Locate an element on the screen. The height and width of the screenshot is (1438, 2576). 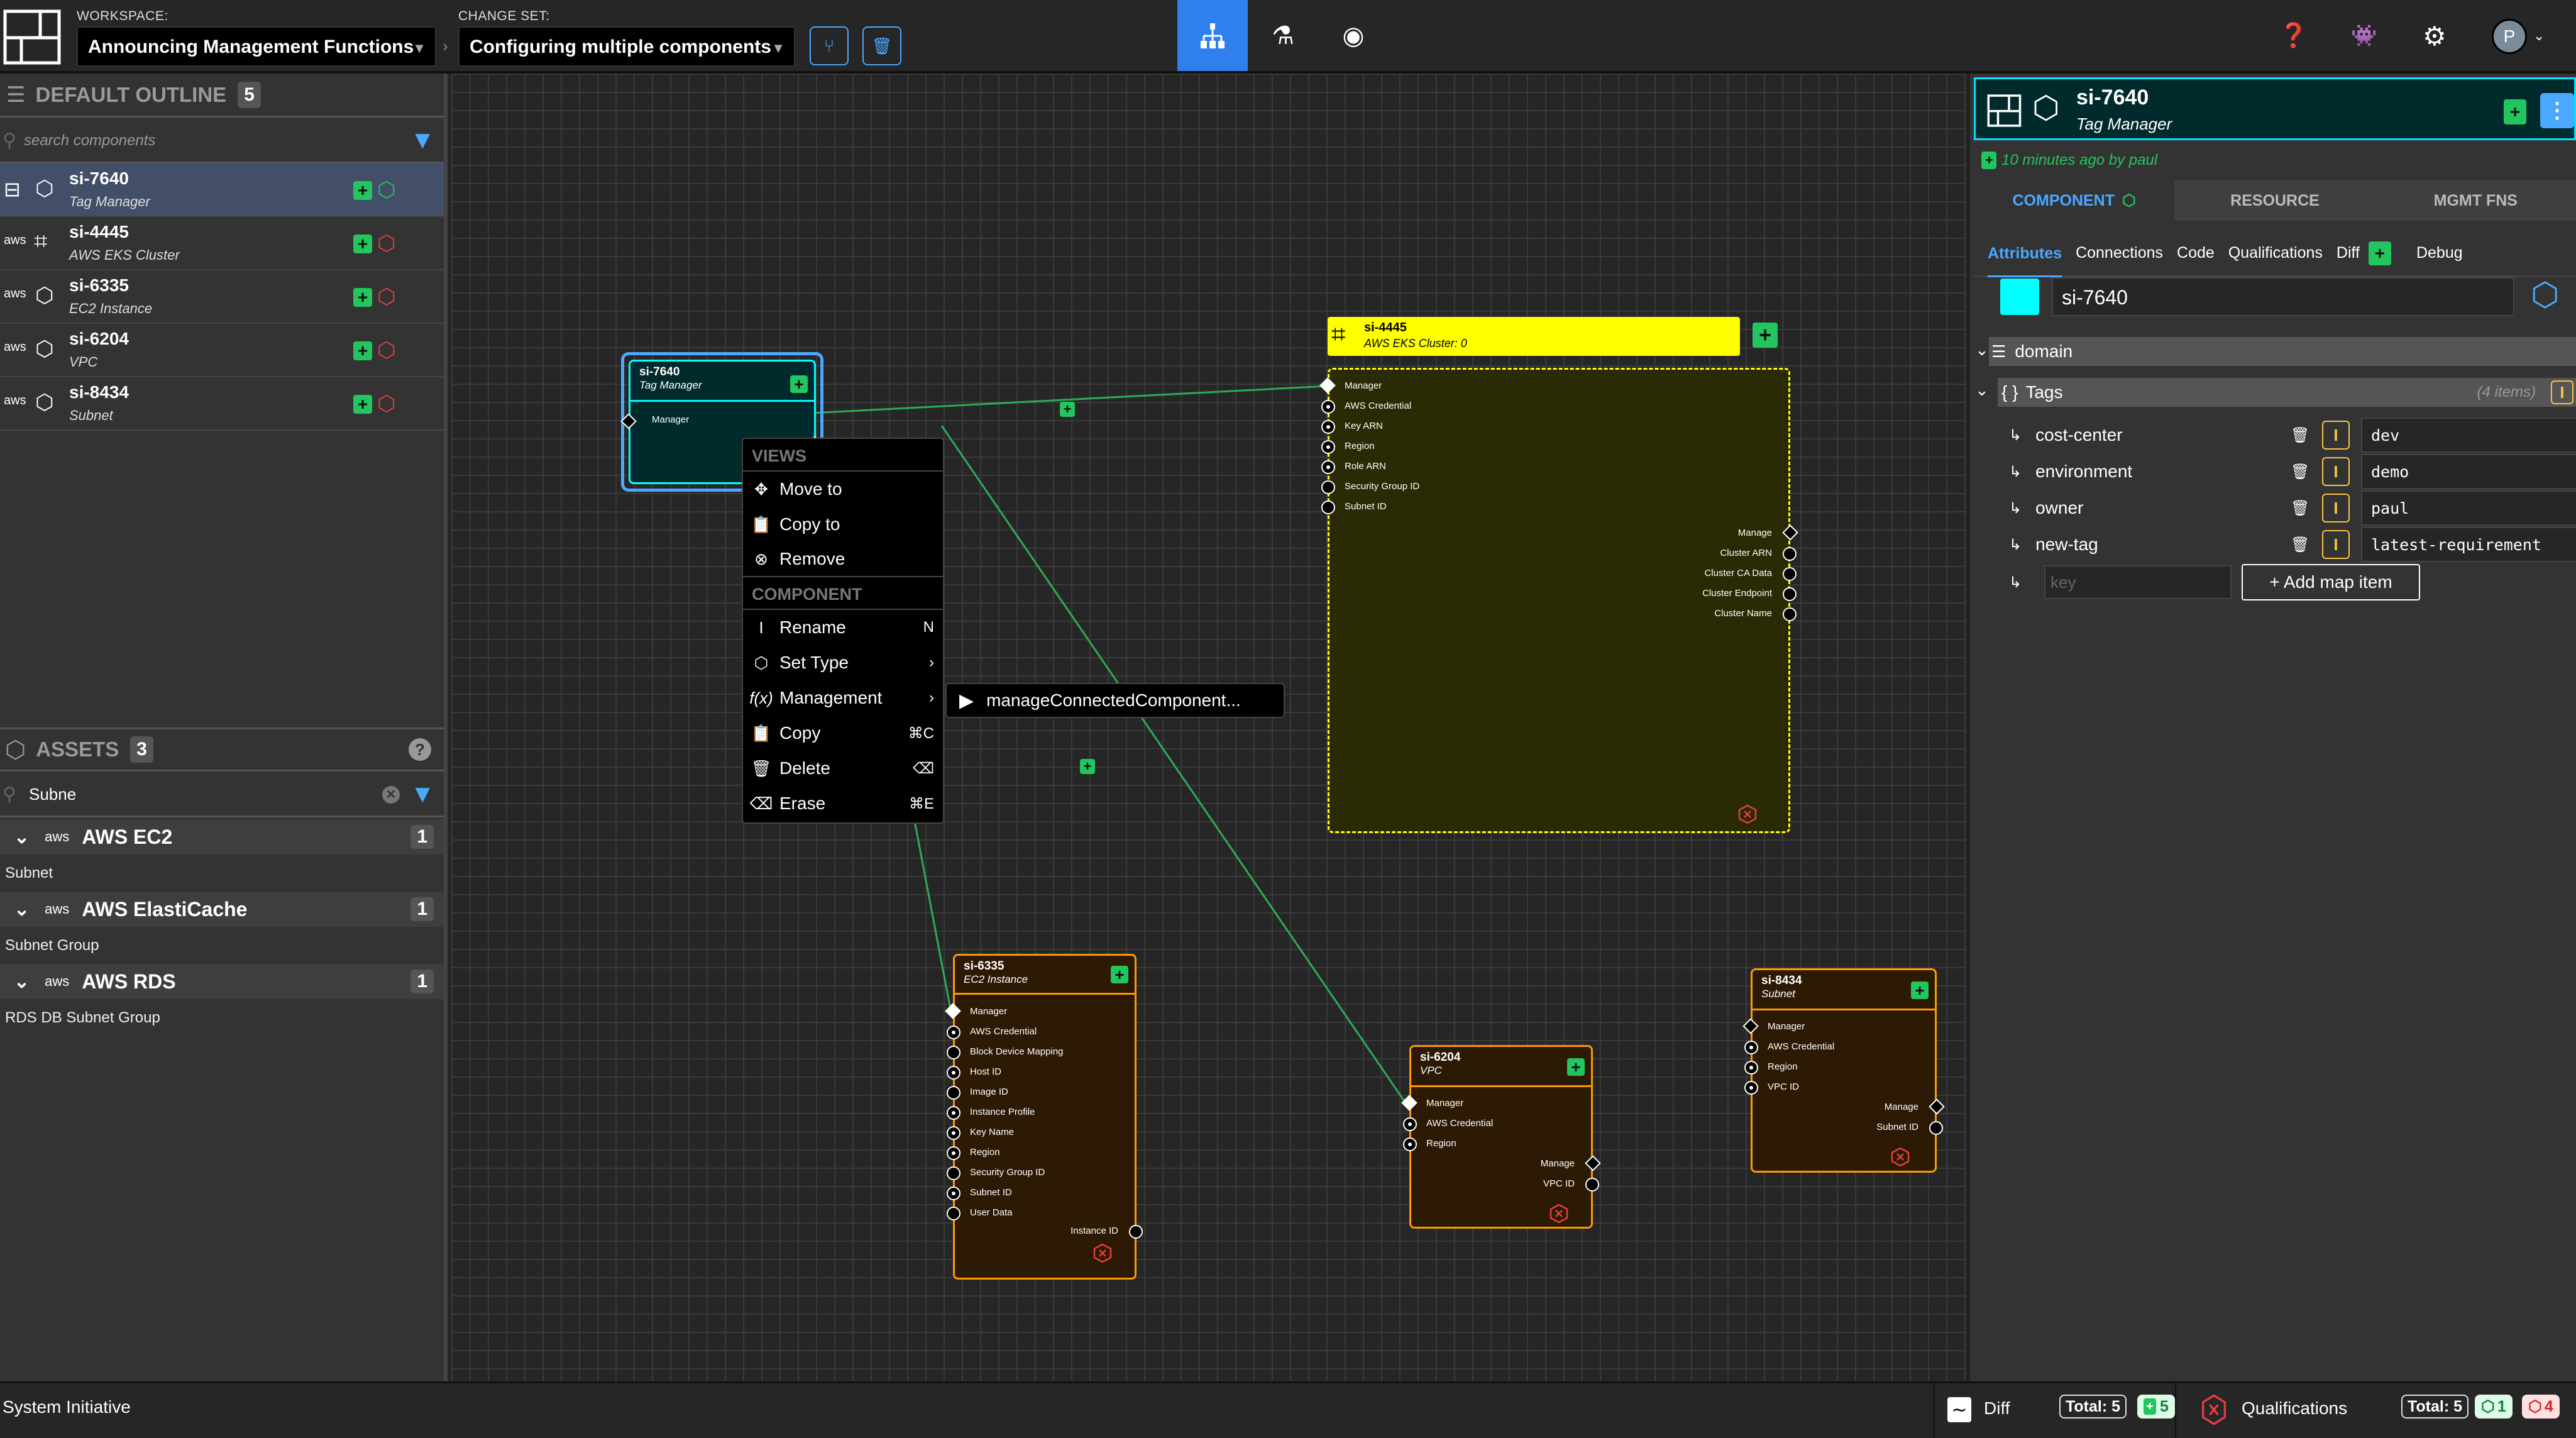
menu-section-views: VIEWS is located at coordinates (843, 456).